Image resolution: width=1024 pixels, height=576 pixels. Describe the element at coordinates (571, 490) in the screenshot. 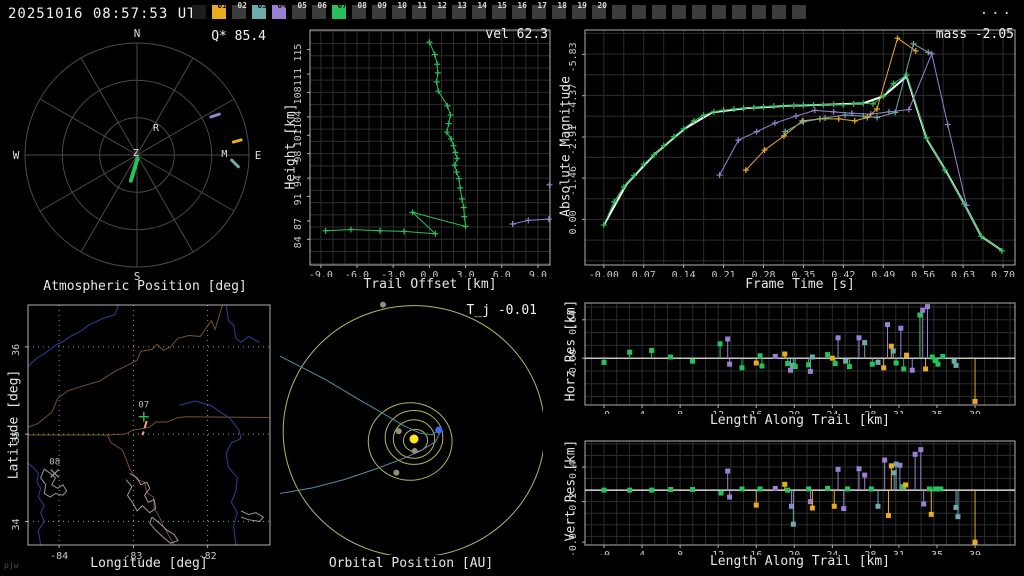

I see `vertres-y-axis-label: Vert Res [km]` at that location.